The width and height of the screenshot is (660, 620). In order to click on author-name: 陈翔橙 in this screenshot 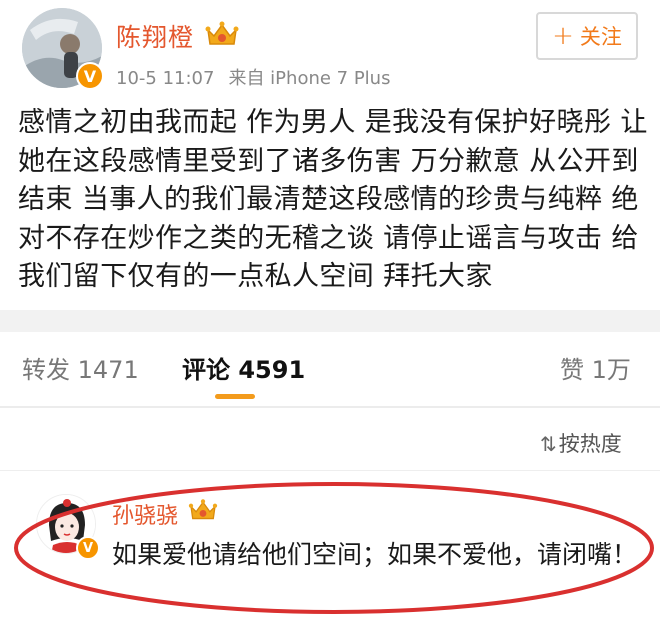, I will do `click(155, 36)`.